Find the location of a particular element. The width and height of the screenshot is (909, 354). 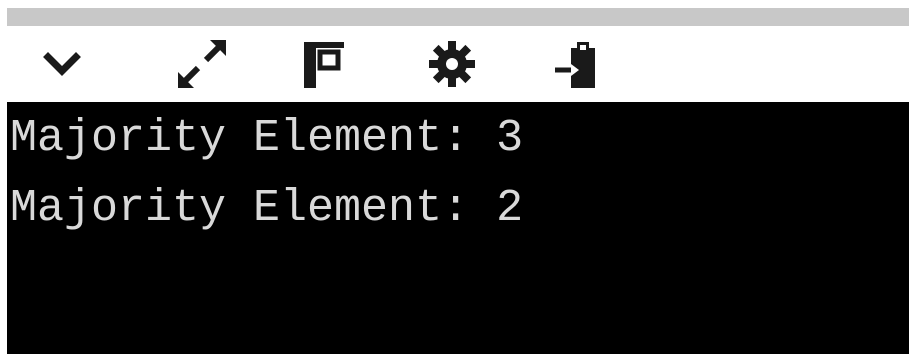

chevron-down-icon is located at coordinates (62, 64).